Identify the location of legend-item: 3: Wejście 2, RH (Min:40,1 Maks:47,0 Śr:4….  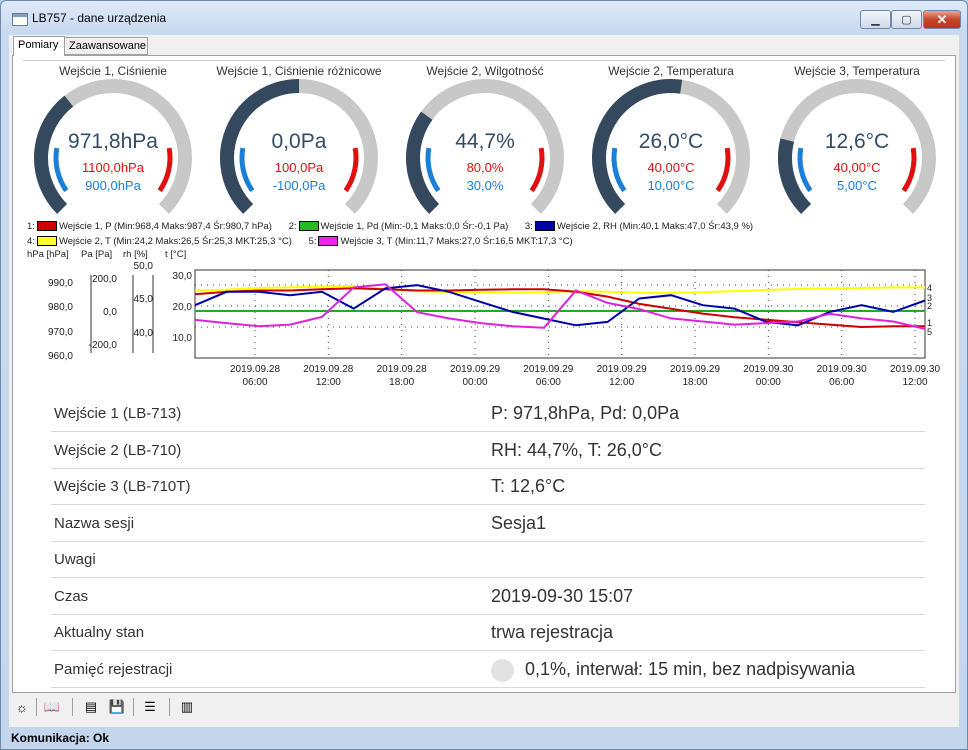
(639, 226).